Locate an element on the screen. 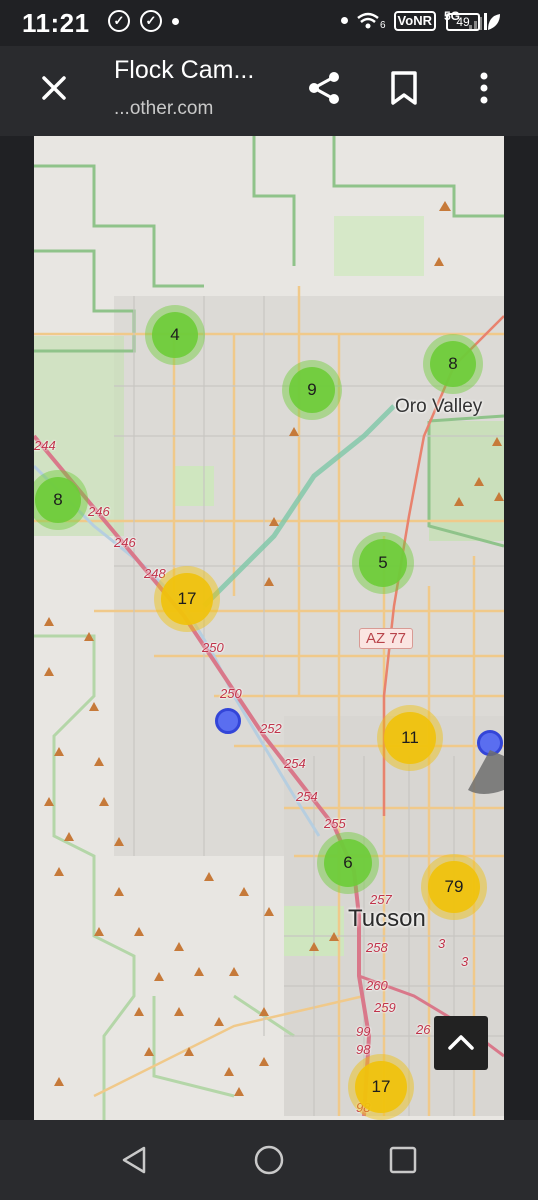  more-vert-icon is located at coordinates (484, 88).